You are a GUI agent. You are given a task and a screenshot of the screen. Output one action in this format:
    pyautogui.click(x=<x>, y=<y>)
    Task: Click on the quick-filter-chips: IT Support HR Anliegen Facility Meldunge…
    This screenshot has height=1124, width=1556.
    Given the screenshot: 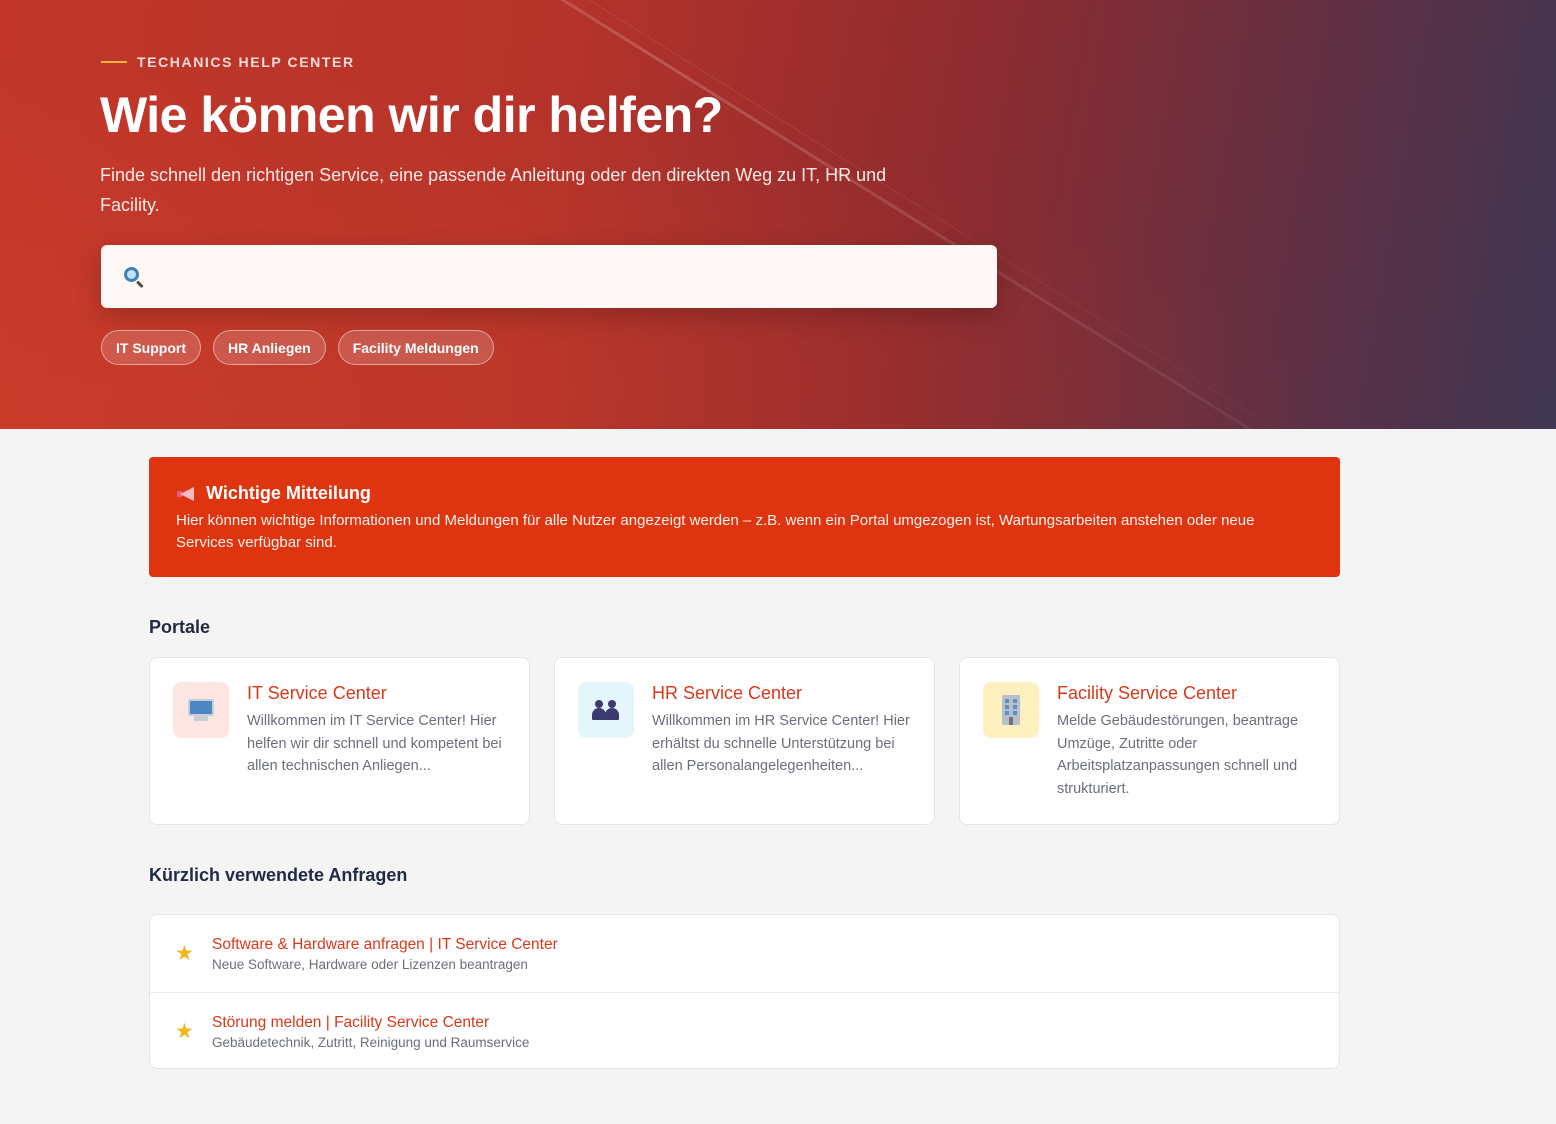 What is the action you would take?
    pyautogui.click(x=297, y=347)
    